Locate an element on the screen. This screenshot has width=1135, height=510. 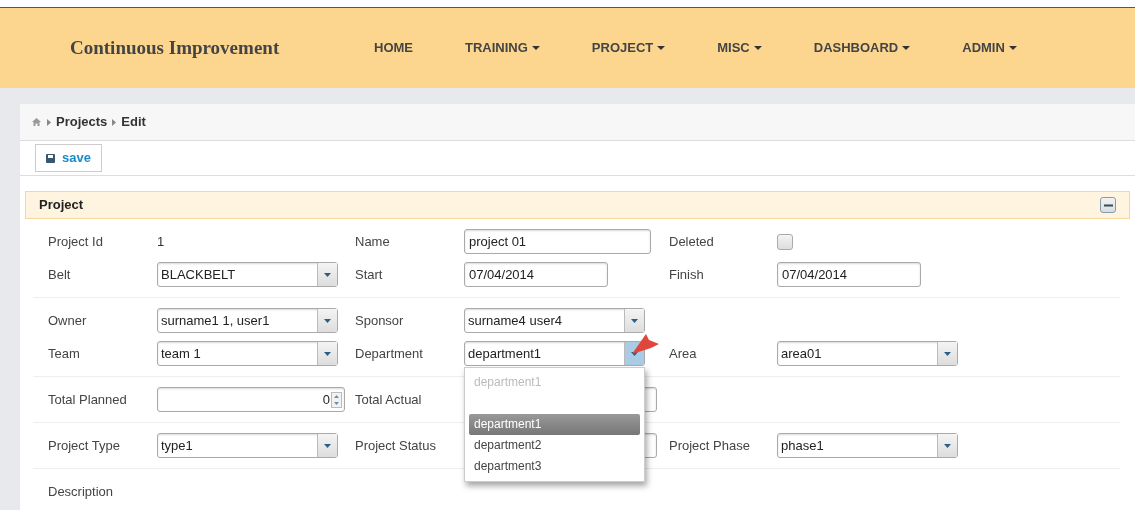
field-label: Project Type is located at coordinates (85, 445).